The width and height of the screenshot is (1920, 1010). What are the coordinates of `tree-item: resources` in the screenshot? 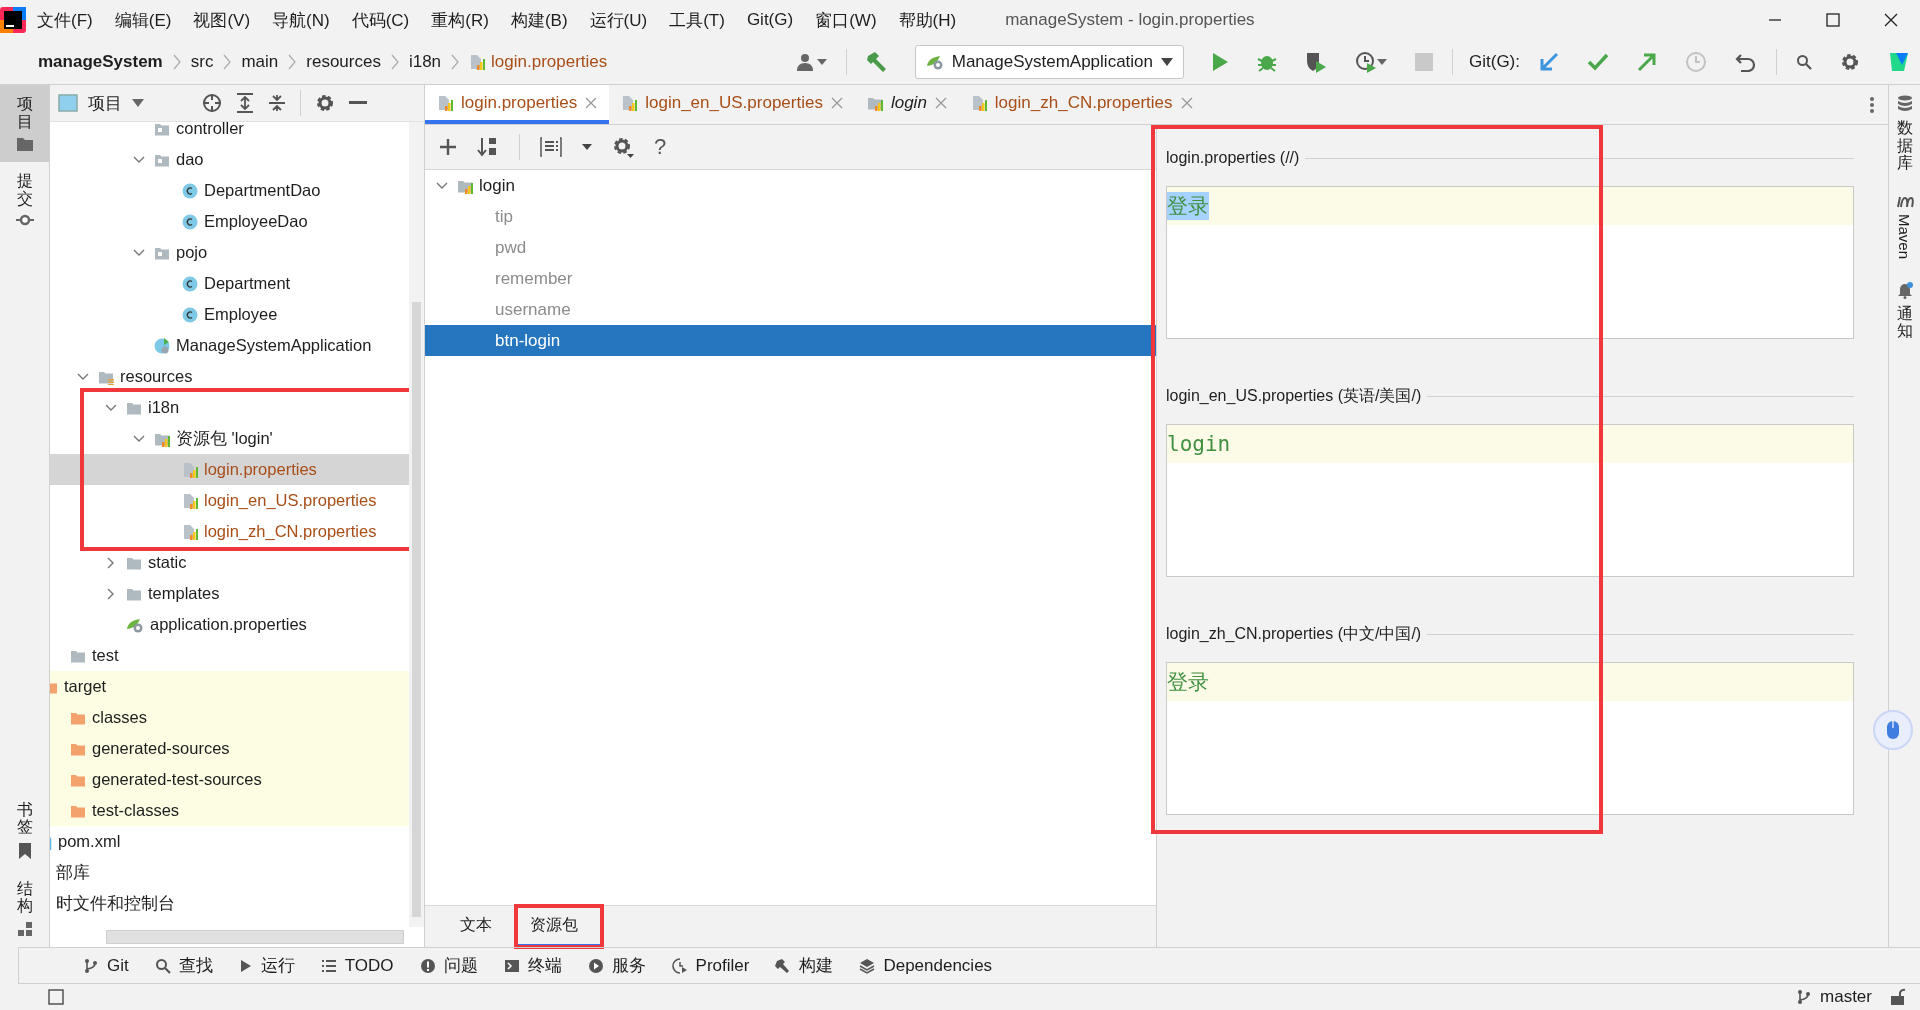 It's located at (229, 376).